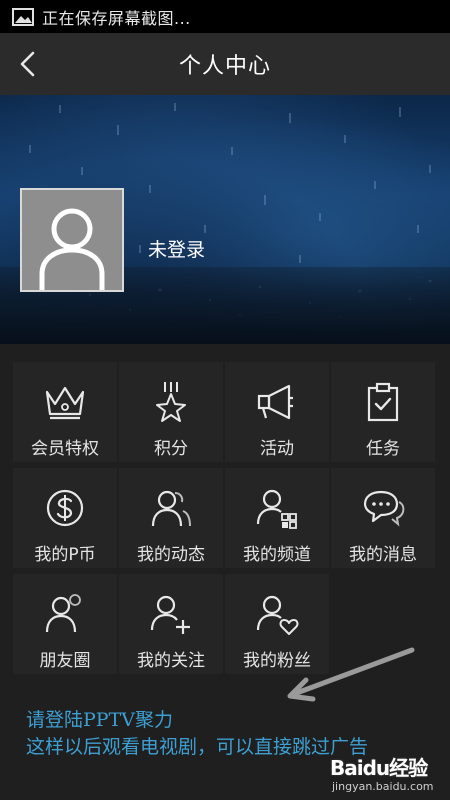 The height and width of the screenshot is (800, 450). I want to click on star-medal-icon, so click(171, 402).